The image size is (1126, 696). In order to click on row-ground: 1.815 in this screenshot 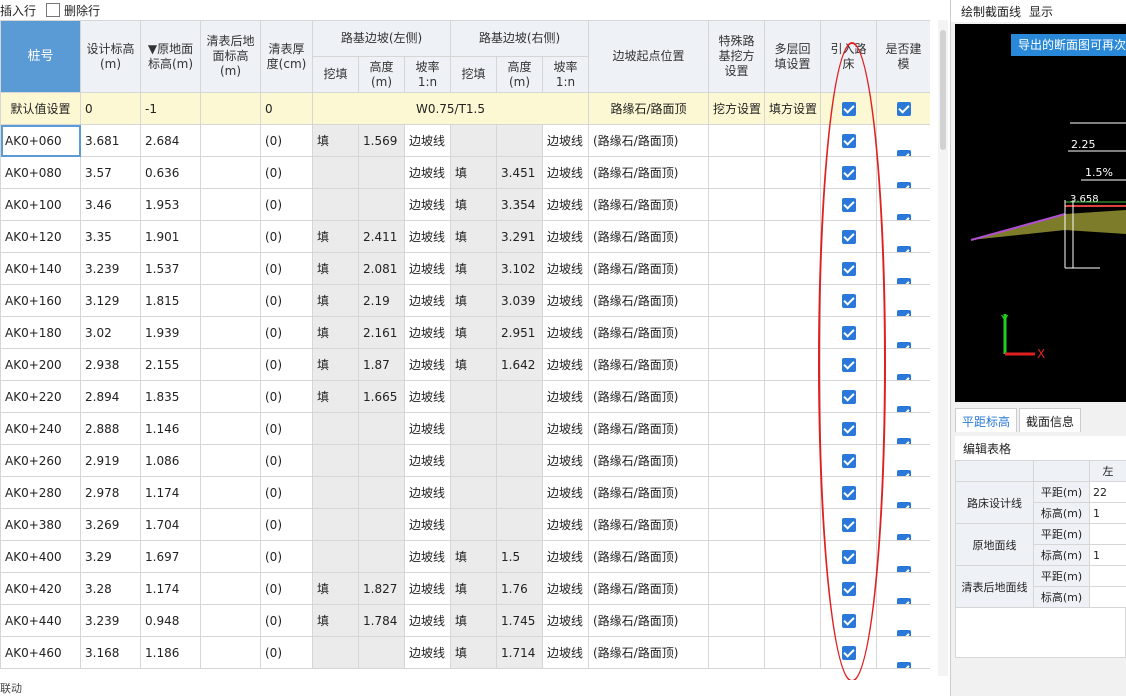, I will do `click(170, 300)`.